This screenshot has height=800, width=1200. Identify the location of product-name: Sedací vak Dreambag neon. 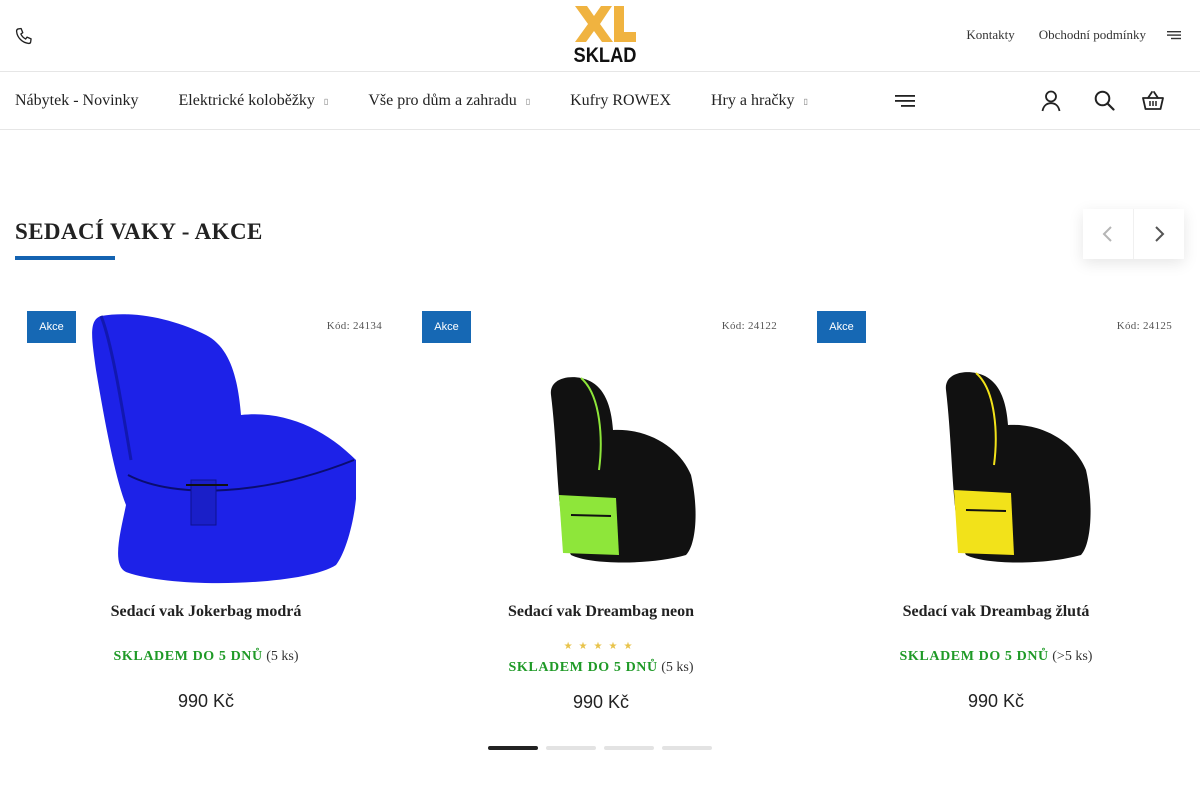
(601, 612).